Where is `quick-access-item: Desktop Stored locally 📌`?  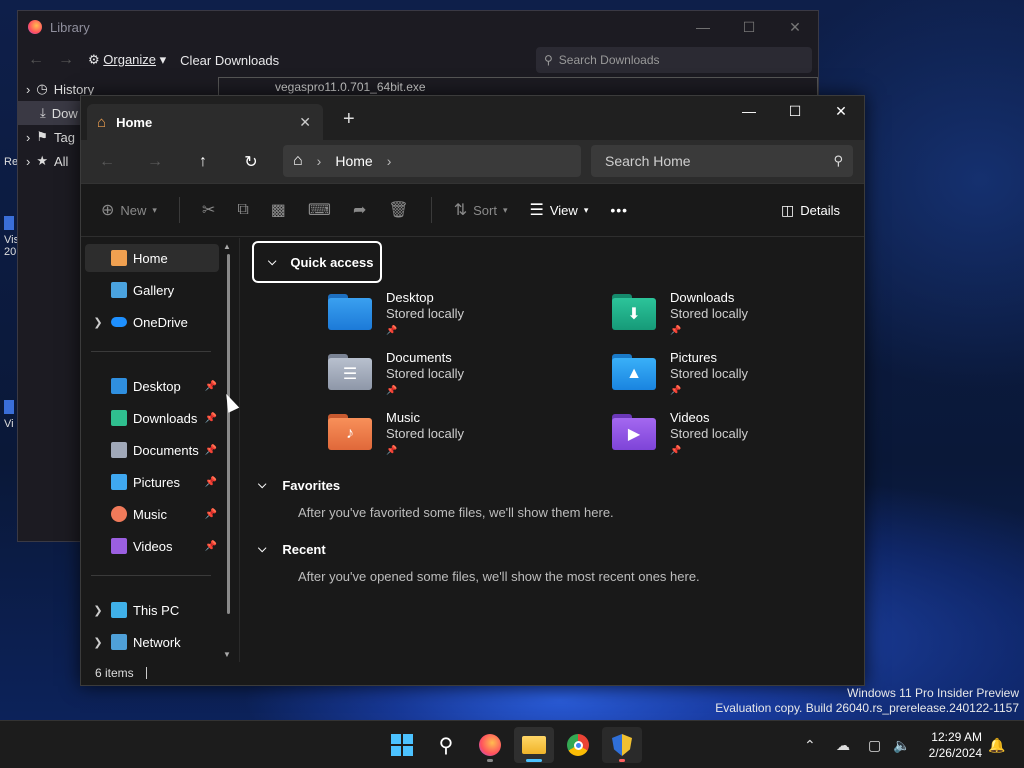
quick-access-item: Desktop Stored locally 📌 is located at coordinates (396, 314).